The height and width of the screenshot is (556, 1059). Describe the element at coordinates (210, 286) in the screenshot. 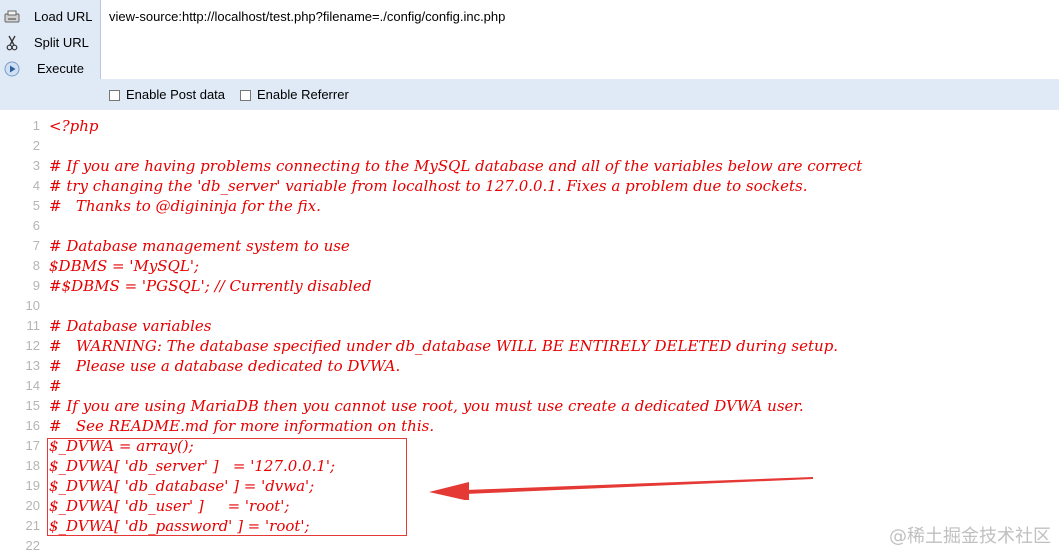

I see `line-code: #$DBMS = 'PGSQL'; // Currently disabled` at that location.